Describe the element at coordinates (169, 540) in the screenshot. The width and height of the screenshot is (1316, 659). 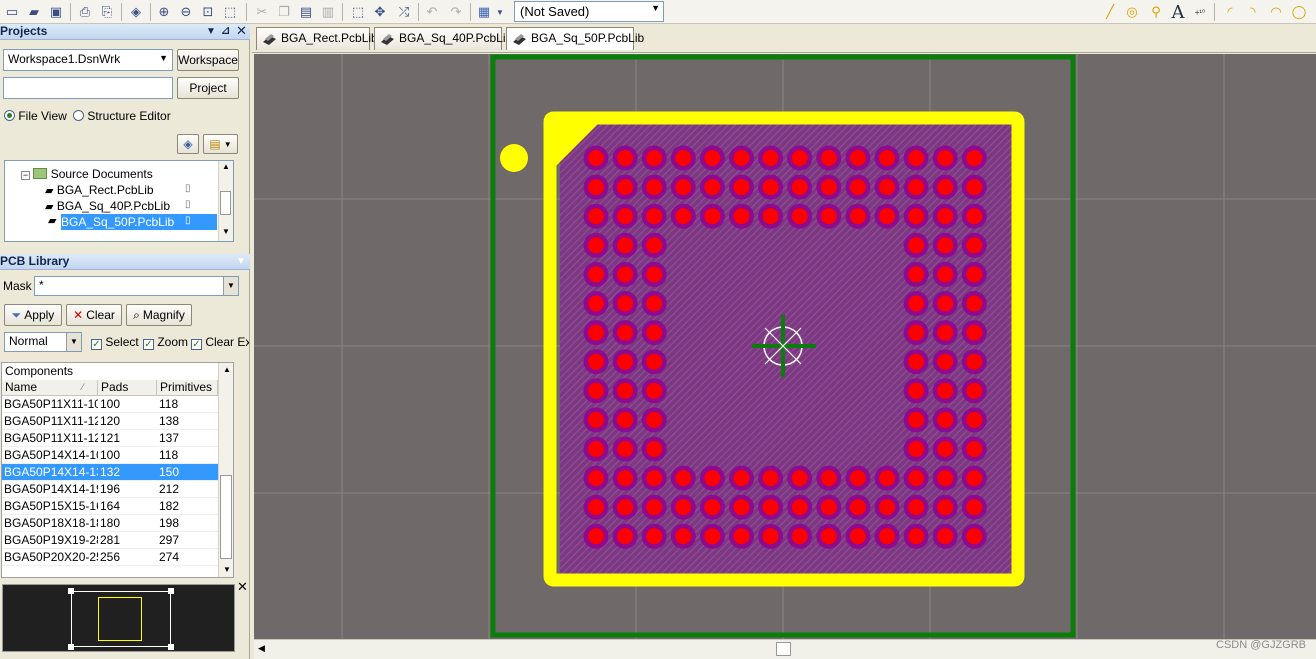
I see `primitives-cell: 297` at that location.